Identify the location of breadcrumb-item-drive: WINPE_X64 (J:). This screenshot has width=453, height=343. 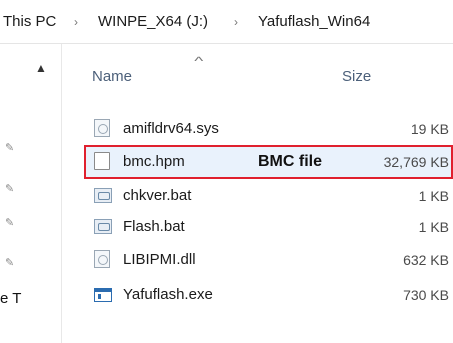
(153, 21).